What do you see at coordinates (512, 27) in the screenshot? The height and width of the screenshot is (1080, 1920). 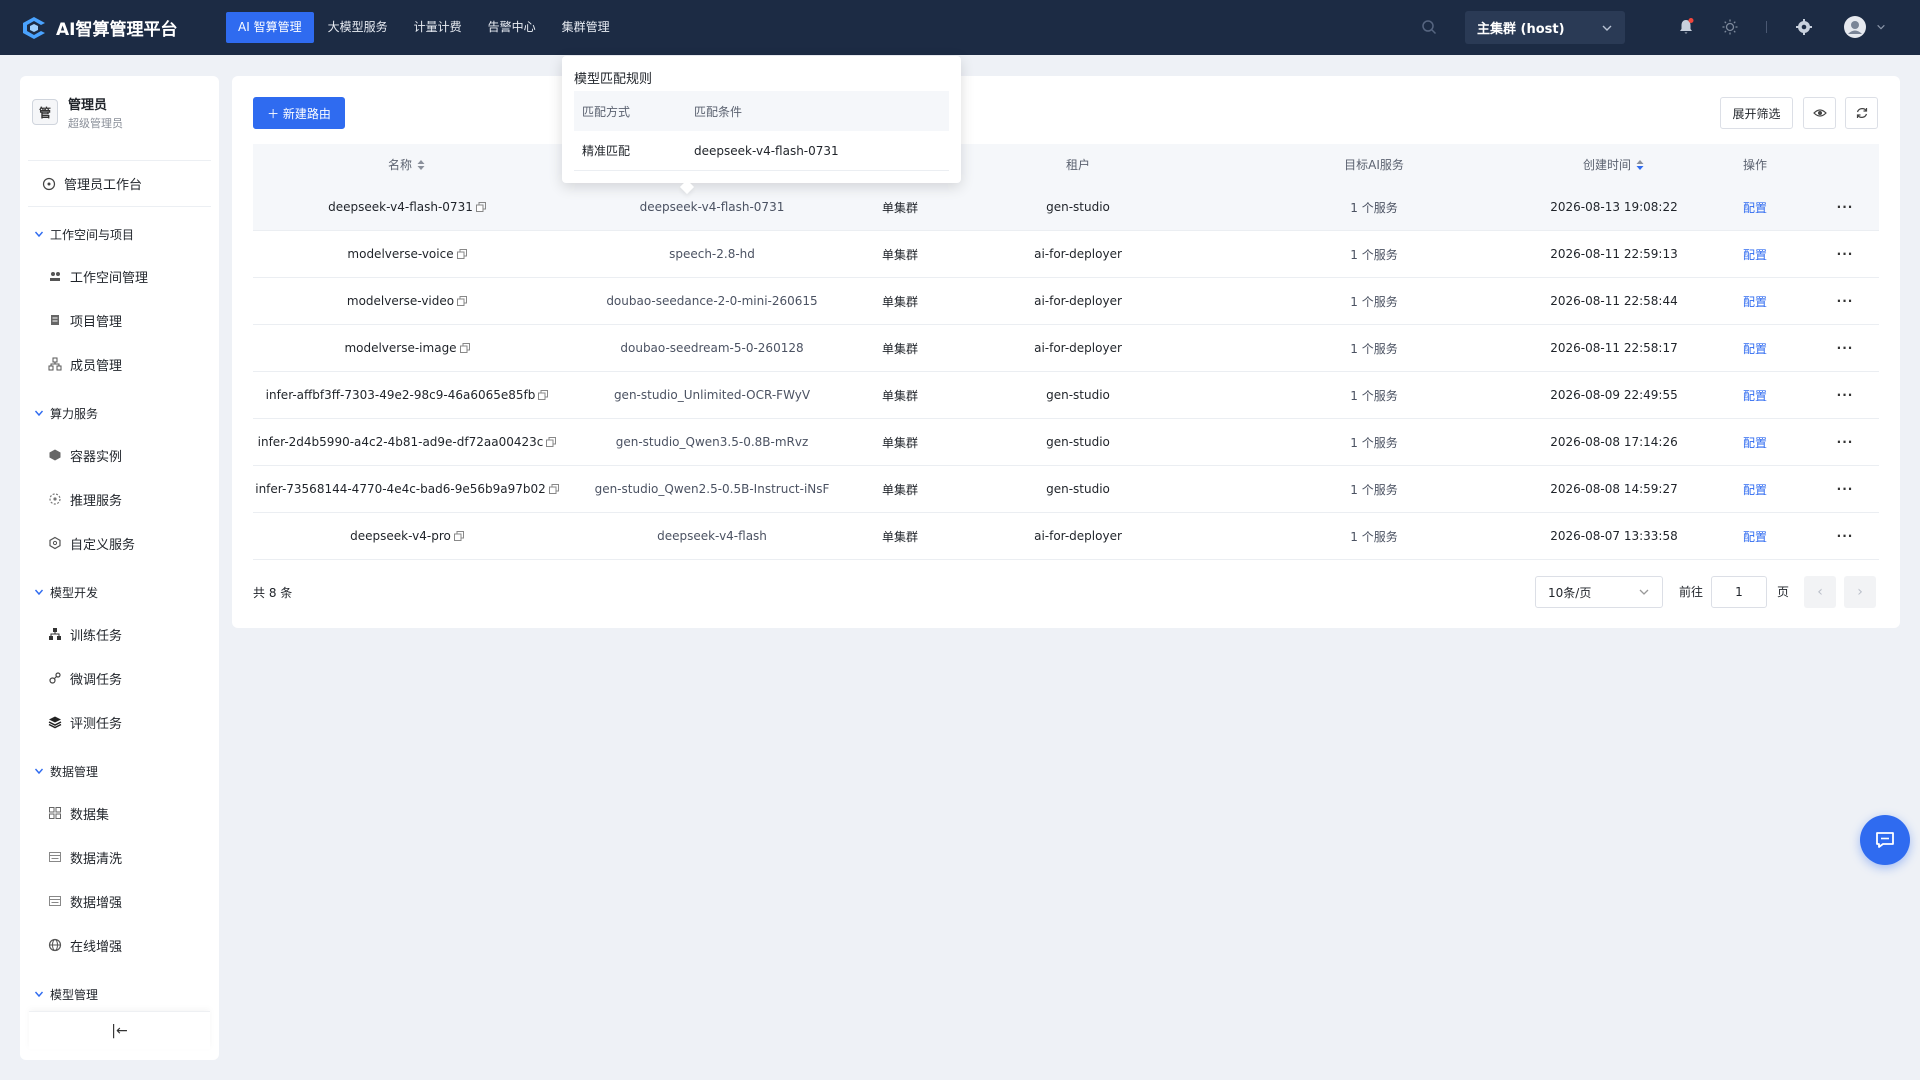 I see `nav-alerts: 告警中心` at bounding box center [512, 27].